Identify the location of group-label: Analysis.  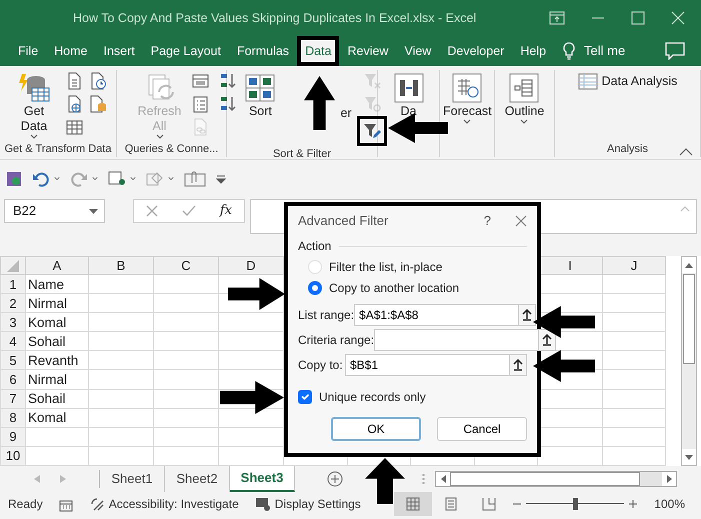
(627, 149).